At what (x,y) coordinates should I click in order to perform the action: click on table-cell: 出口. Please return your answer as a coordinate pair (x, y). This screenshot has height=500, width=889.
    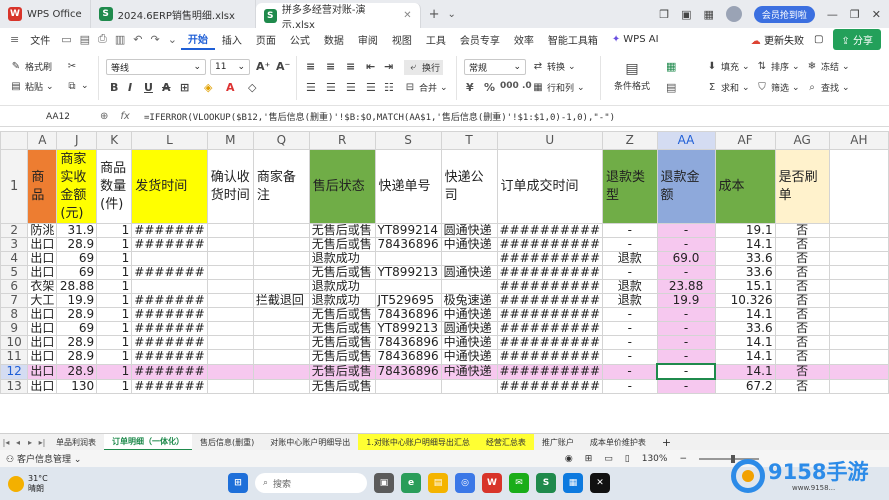
    Looking at the image, I should click on (42, 314).